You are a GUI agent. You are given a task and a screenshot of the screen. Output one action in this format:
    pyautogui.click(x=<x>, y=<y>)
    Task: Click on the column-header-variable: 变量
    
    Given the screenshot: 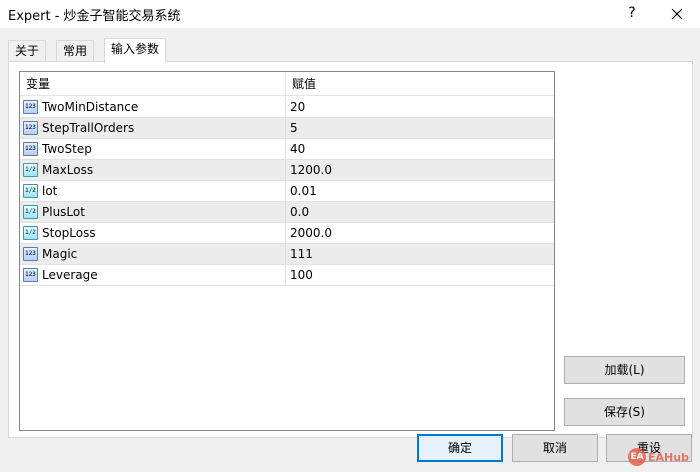 What is the action you would take?
    pyautogui.click(x=153, y=84)
    